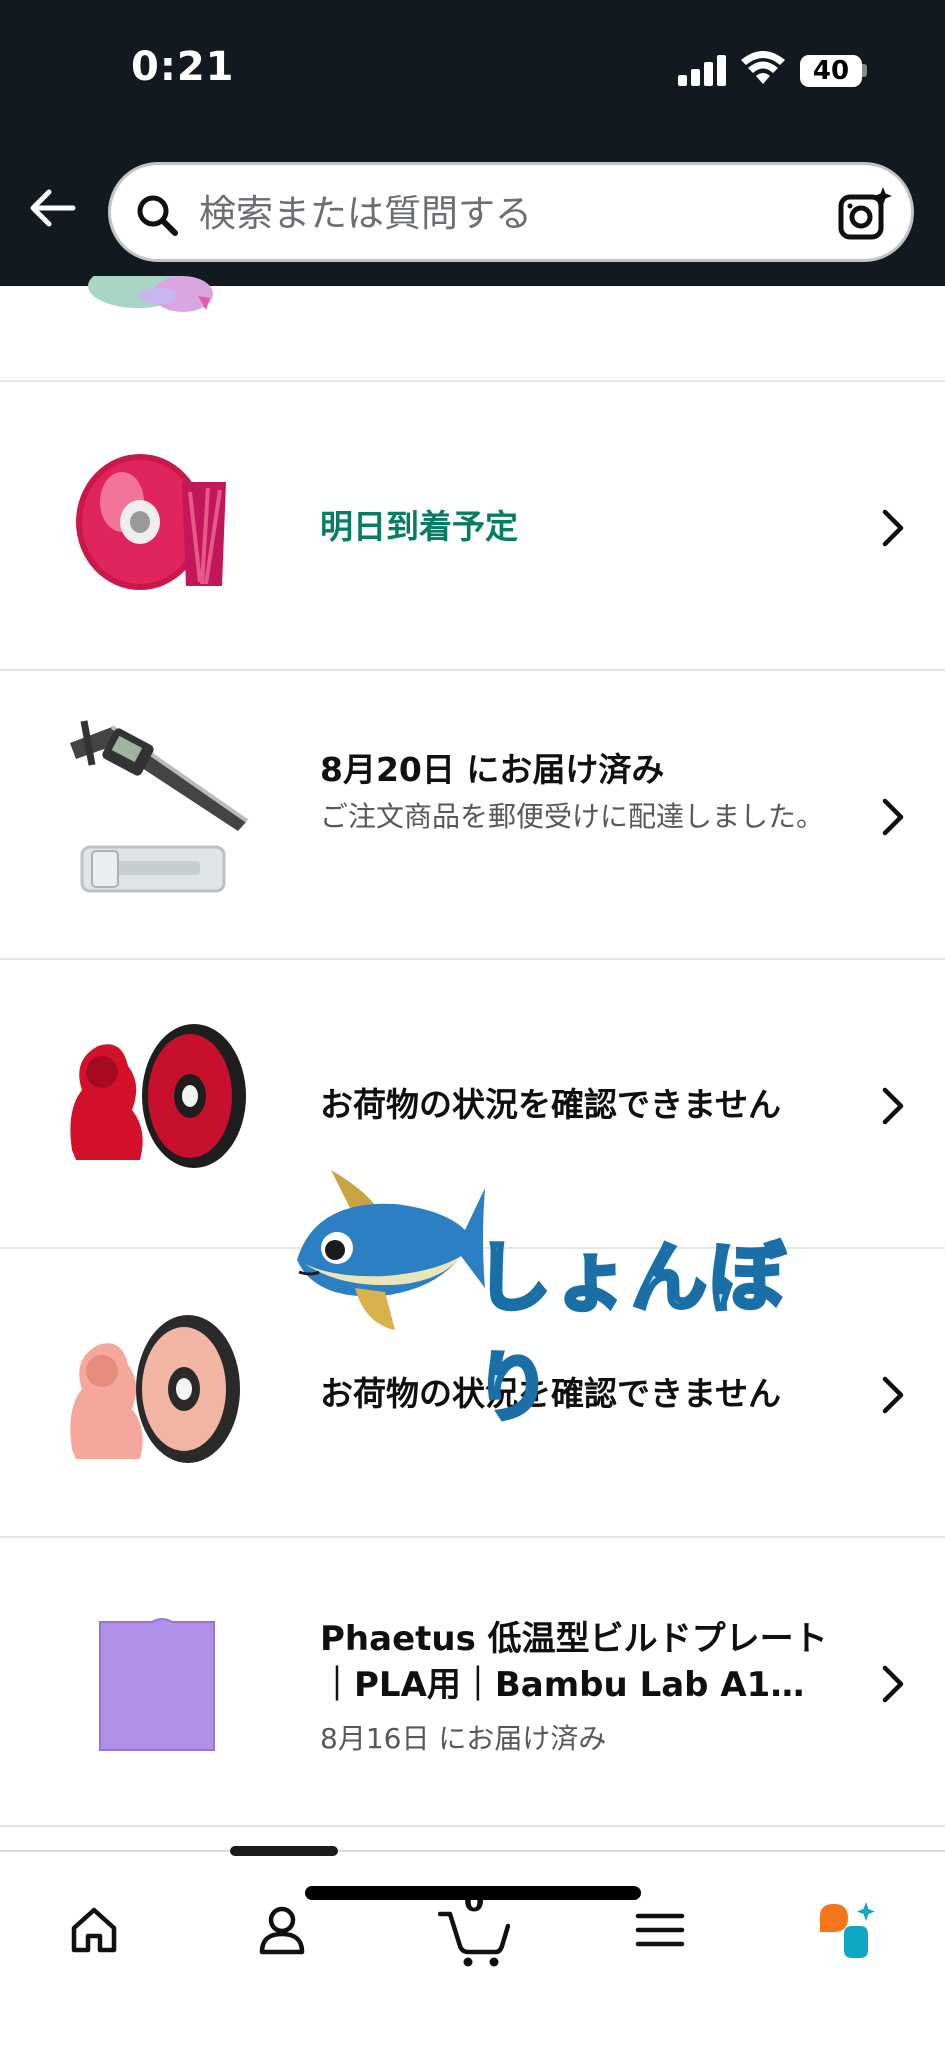 The height and width of the screenshot is (2048, 945). Describe the element at coordinates (763, 67) in the screenshot. I see `wifi-icon` at that location.